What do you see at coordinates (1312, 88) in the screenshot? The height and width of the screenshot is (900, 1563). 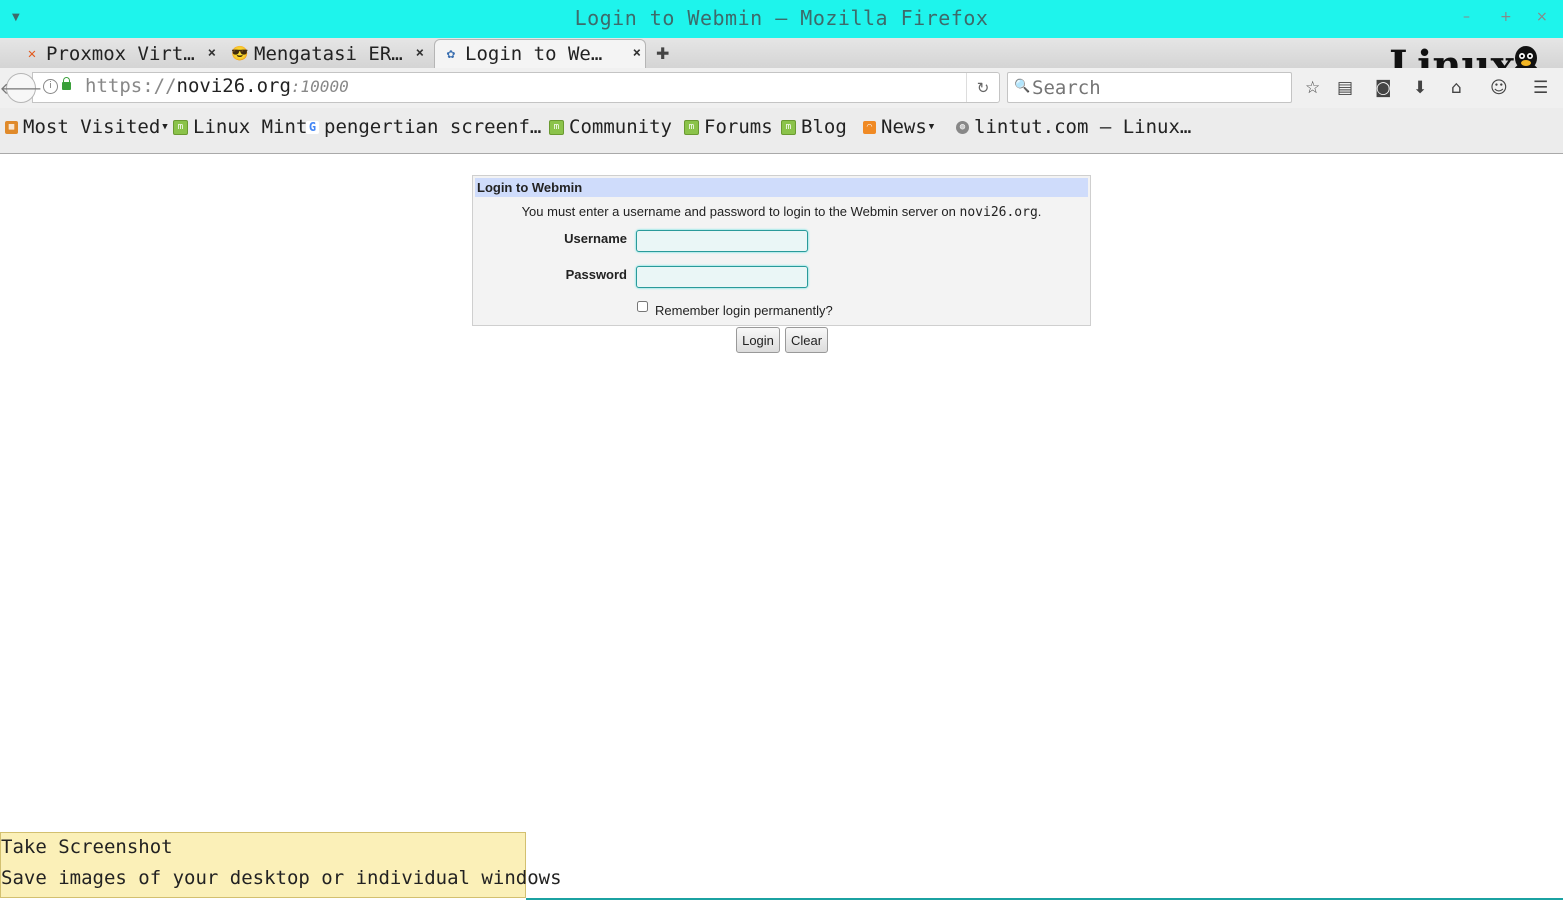 I see `bookmark-star-icon: ☆` at bounding box center [1312, 88].